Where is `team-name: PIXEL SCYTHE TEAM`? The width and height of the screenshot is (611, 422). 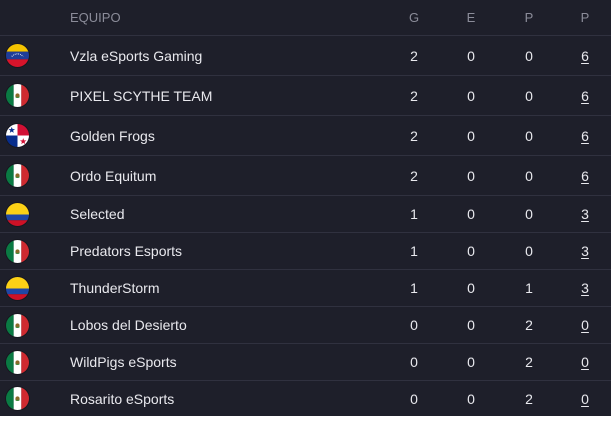 team-name: PIXEL SCYTHE TEAM is located at coordinates (220, 95).